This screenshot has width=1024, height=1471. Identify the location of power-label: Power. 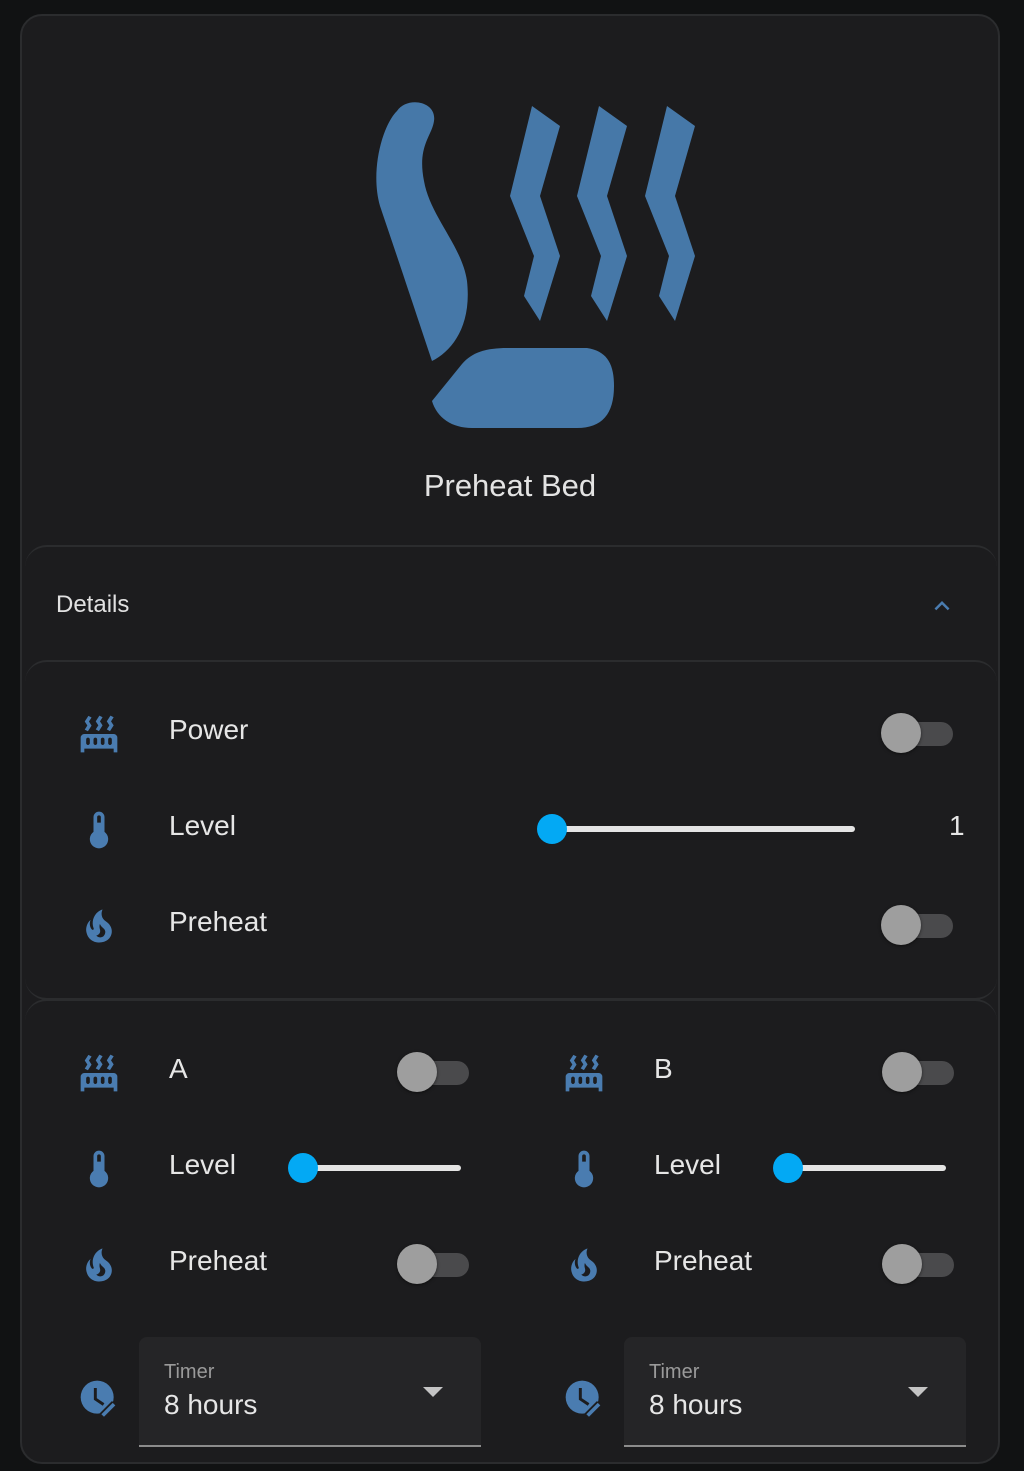
(209, 729).